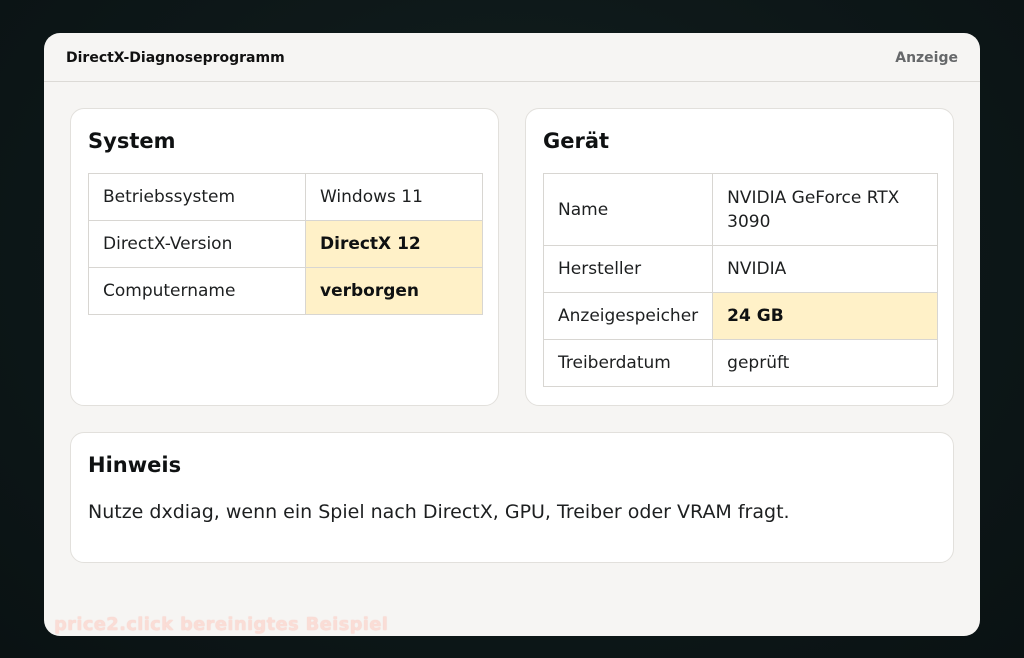  I want to click on row-value: Windows 11, so click(394, 197).